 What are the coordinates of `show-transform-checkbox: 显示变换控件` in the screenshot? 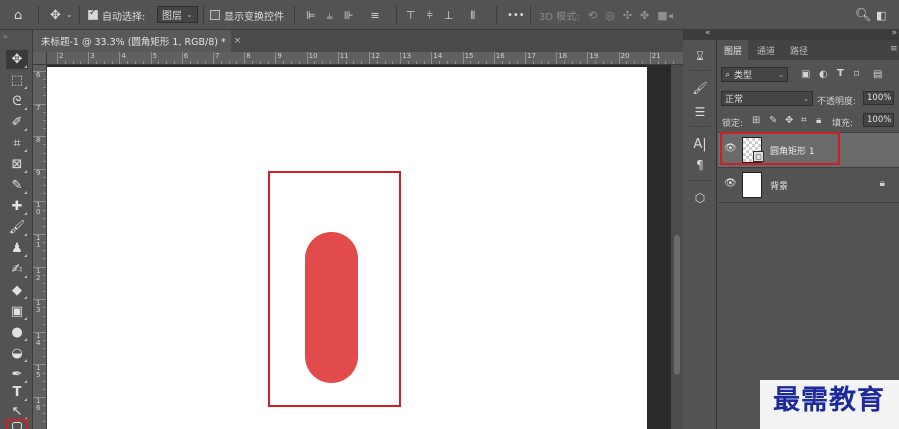 It's located at (247, 15).